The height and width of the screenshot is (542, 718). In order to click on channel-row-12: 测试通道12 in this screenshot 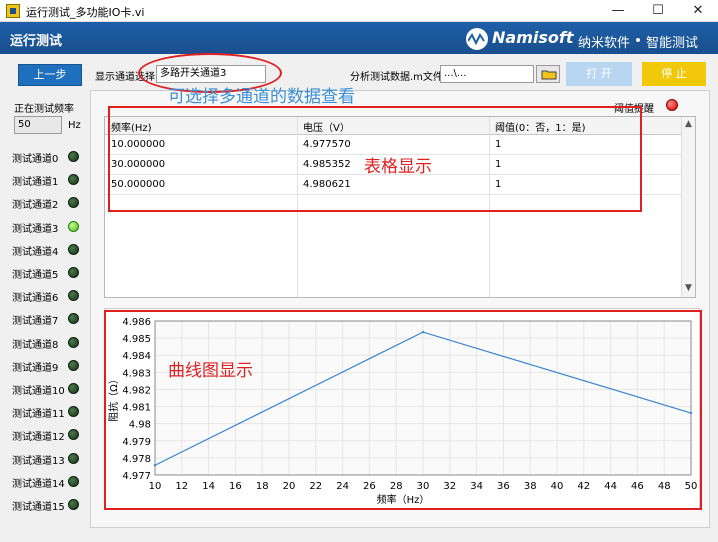, I will do `click(47, 435)`.